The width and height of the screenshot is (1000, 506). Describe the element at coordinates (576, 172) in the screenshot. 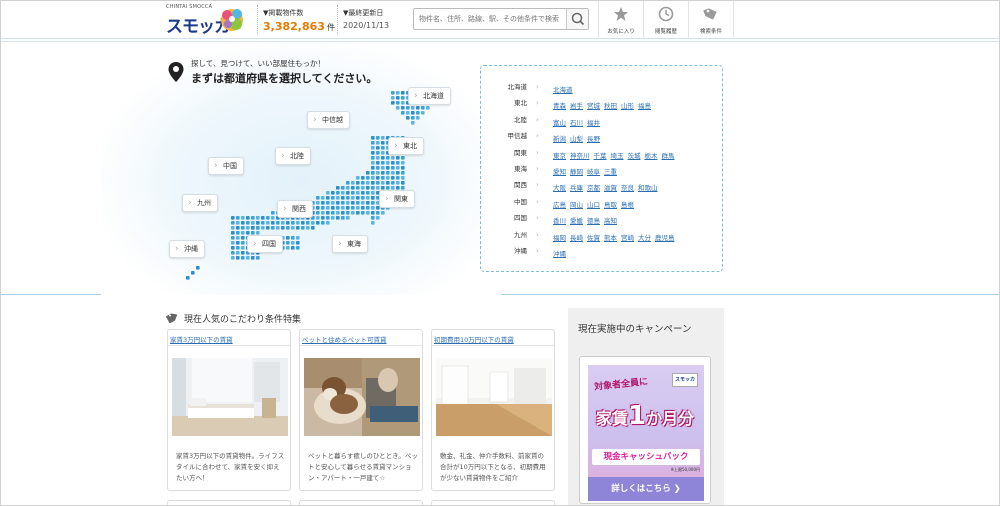

I see `prefecture-link: 静岡` at that location.